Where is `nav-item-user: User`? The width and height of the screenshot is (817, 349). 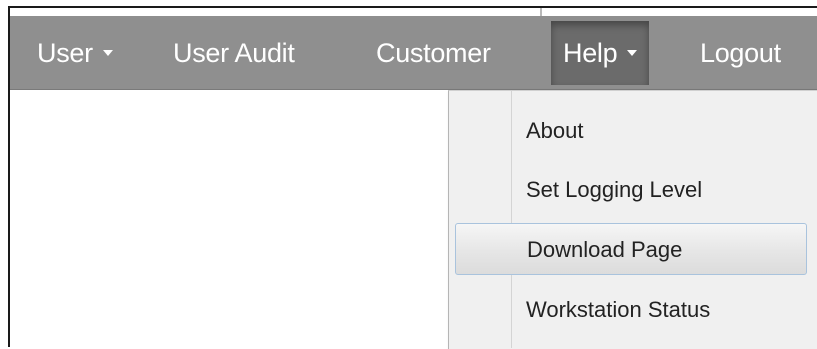 nav-item-user: User is located at coordinates (75, 53).